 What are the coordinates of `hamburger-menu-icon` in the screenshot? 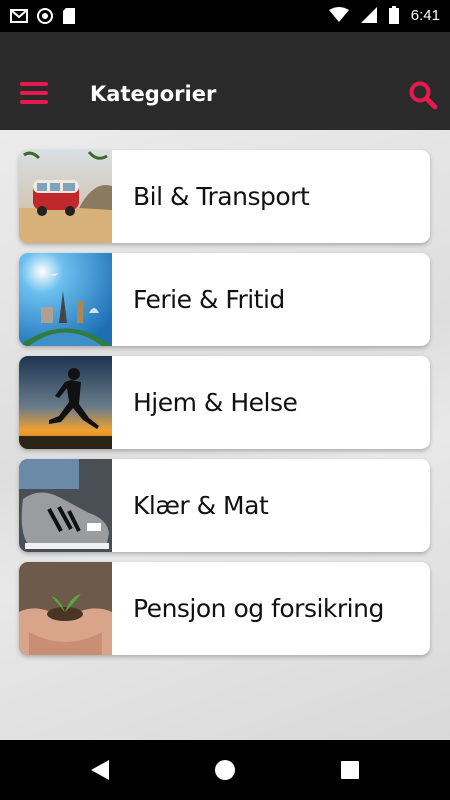 It's located at (34, 93).